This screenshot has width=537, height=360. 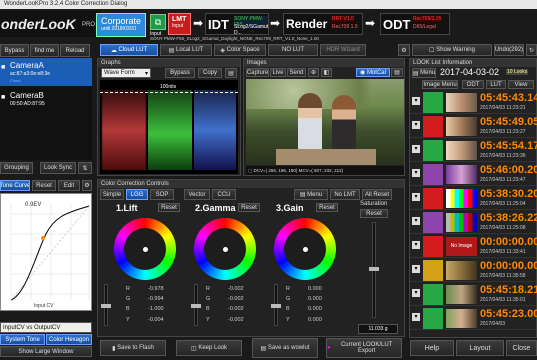 I want to click on tab-sop: SOP, so click(x=162, y=194).